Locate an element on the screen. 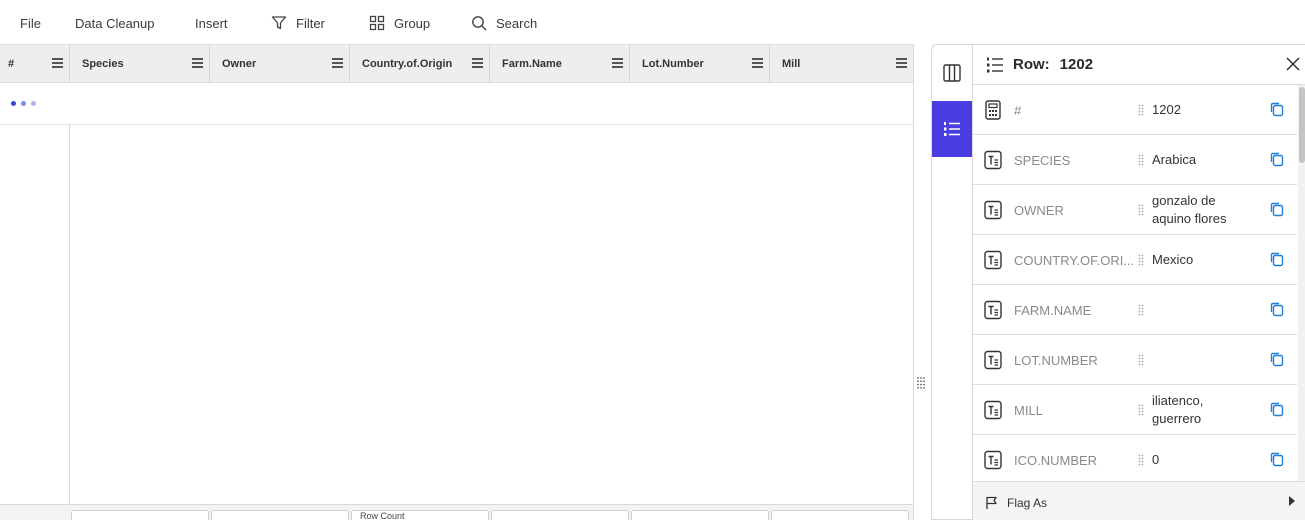 Image resolution: width=1305 pixels, height=520 pixels. data-cleanup-menu: Data Cleanup is located at coordinates (115, 23).